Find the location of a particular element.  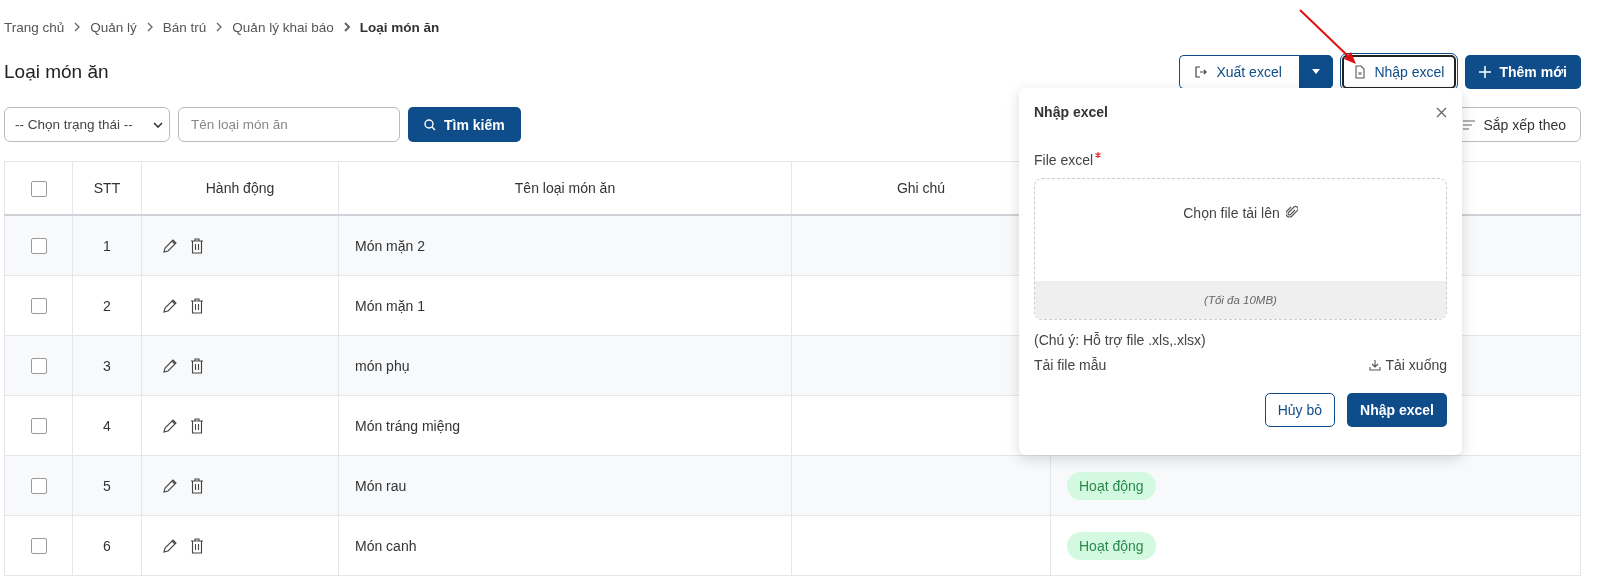

dialog-title: Nhập excel is located at coordinates (1071, 112).